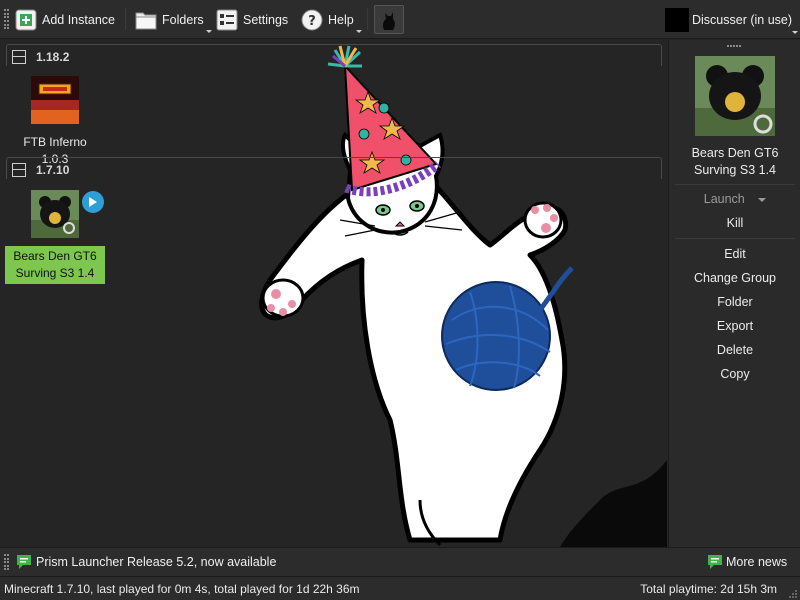 This screenshot has height=600, width=800. Describe the element at coordinates (734, 326) in the screenshot. I see `export-button: Export` at that location.